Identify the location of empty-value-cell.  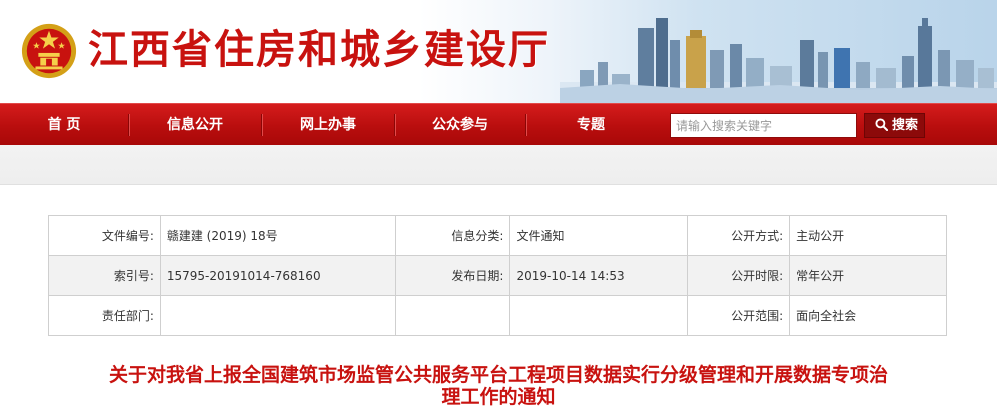
(599, 315).